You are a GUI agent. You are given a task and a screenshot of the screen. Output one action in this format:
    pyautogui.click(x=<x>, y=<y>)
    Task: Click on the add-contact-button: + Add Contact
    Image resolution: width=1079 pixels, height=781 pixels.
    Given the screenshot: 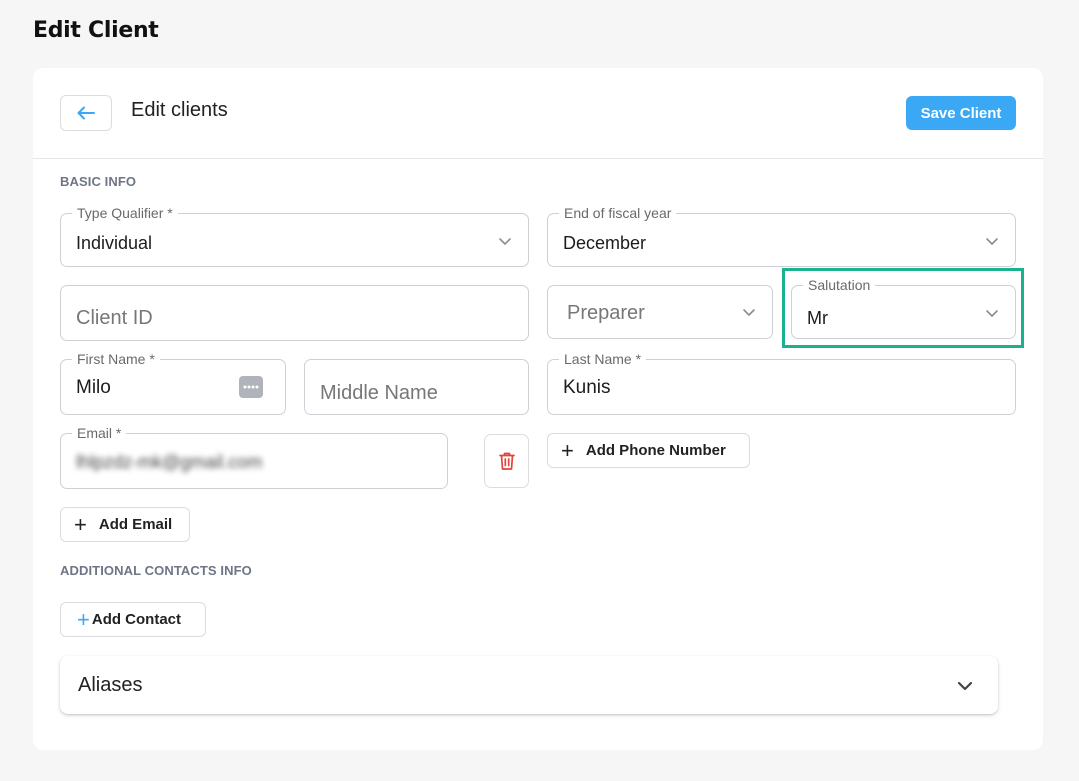 What is the action you would take?
    pyautogui.click(x=133, y=619)
    